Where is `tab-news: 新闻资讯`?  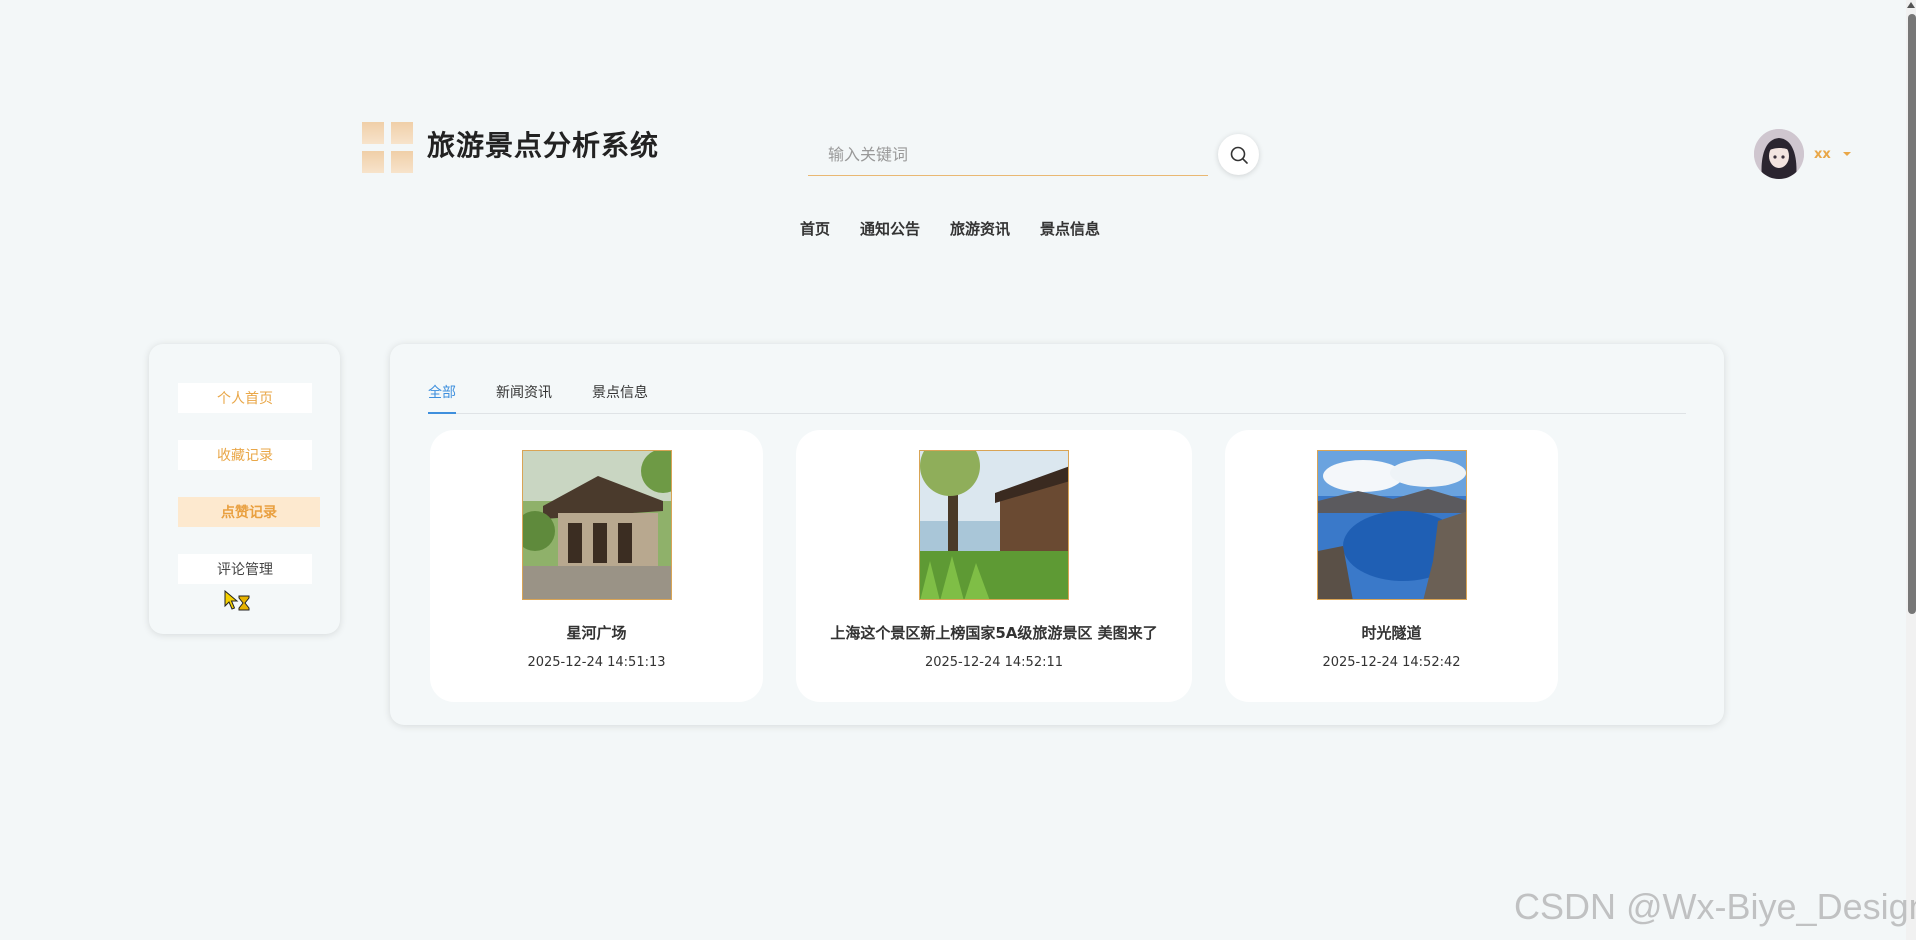
tab-news: 新闻资讯 is located at coordinates (524, 399).